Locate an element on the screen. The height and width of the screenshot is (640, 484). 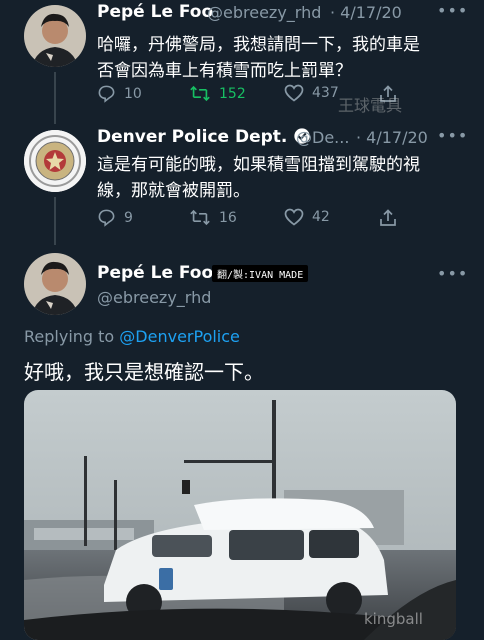
retweet-count: 152 is located at coordinates (232, 93).